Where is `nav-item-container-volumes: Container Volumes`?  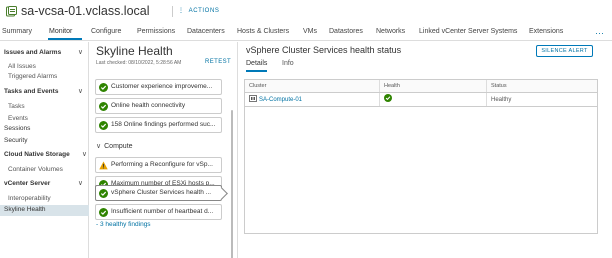
nav-item-container-volumes: Container Volumes is located at coordinates (44, 170).